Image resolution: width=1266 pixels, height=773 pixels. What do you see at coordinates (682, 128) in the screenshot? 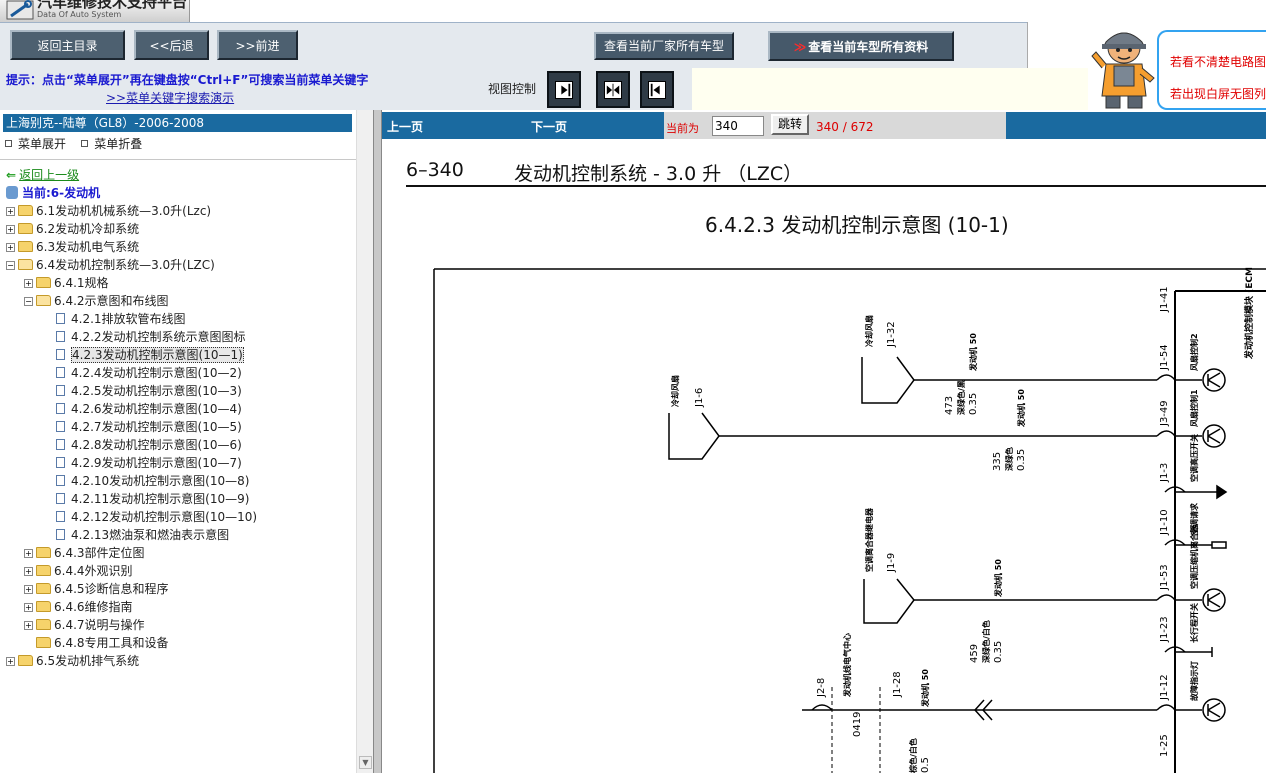
I see `current-page-label: 当前为` at bounding box center [682, 128].